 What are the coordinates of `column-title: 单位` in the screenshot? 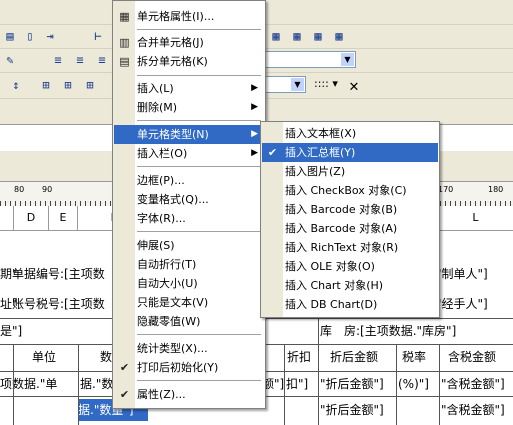 It's located at (44, 357).